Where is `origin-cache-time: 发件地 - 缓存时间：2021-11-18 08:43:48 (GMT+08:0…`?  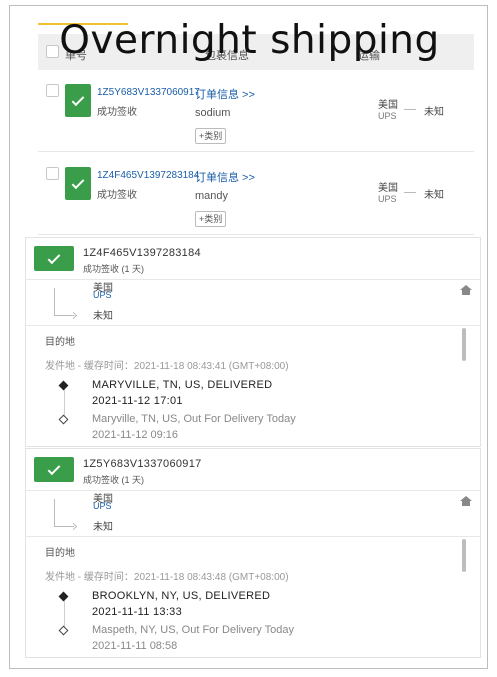
origin-cache-time: 发件地 - 缓存时间：2021-11-18 08:43:48 (GMT+08:0… is located at coordinates (167, 577).